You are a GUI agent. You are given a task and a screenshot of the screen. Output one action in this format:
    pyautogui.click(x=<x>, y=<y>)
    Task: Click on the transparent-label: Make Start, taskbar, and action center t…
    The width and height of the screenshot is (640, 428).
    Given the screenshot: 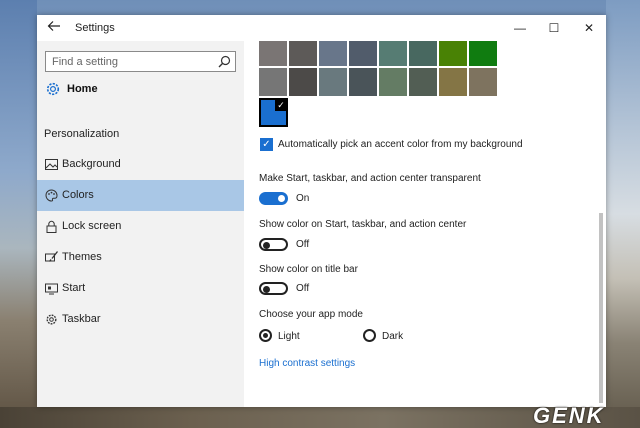 What is the action you would take?
    pyautogui.click(x=370, y=178)
    